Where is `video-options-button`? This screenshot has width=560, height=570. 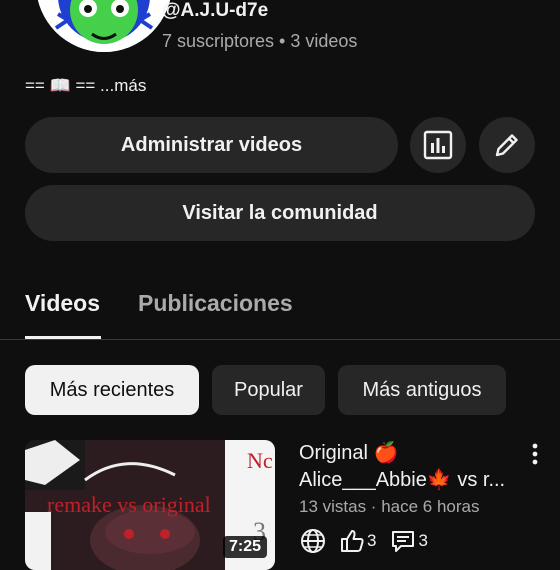 video-options-button is located at coordinates (535, 455).